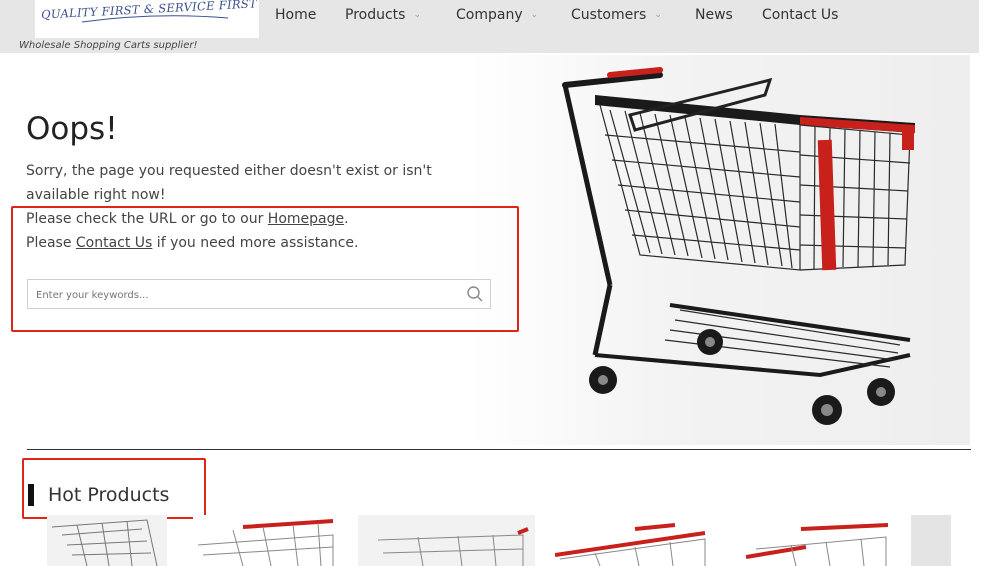 The height and width of the screenshot is (566, 981). Describe the element at coordinates (155, 19) in the screenshot. I see `logo-swoosh-icon` at that location.